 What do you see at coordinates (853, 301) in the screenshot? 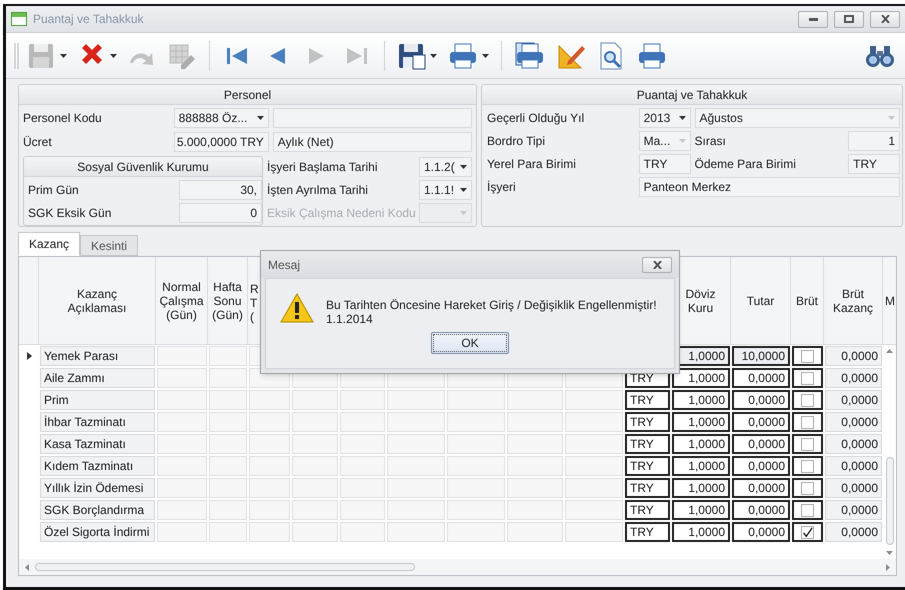
I see `column-header: Brüt Kazanç` at bounding box center [853, 301].